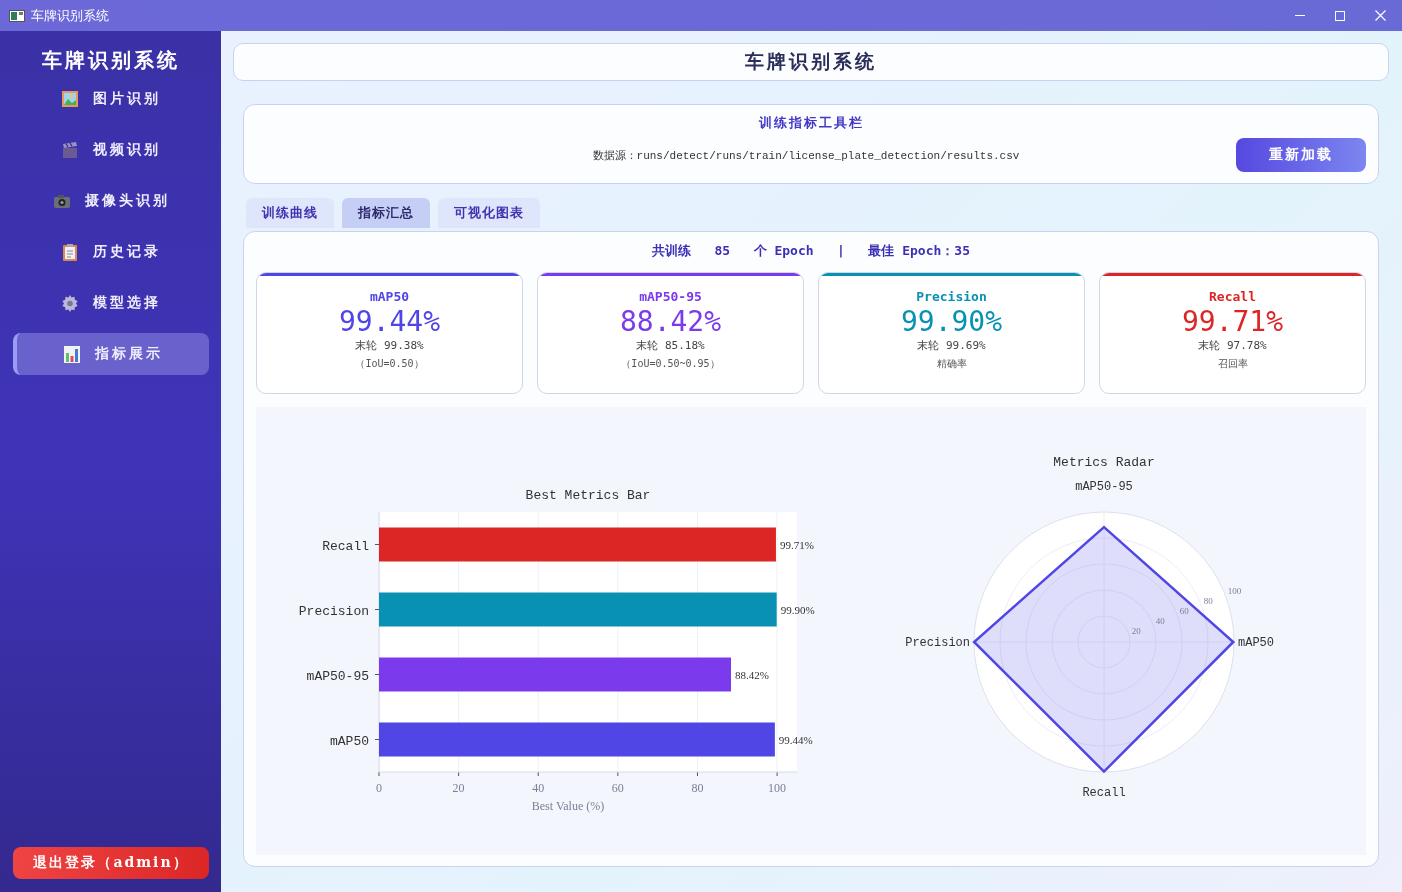  I want to click on last-epoch-value: 末轮 85.18%, so click(670, 345).